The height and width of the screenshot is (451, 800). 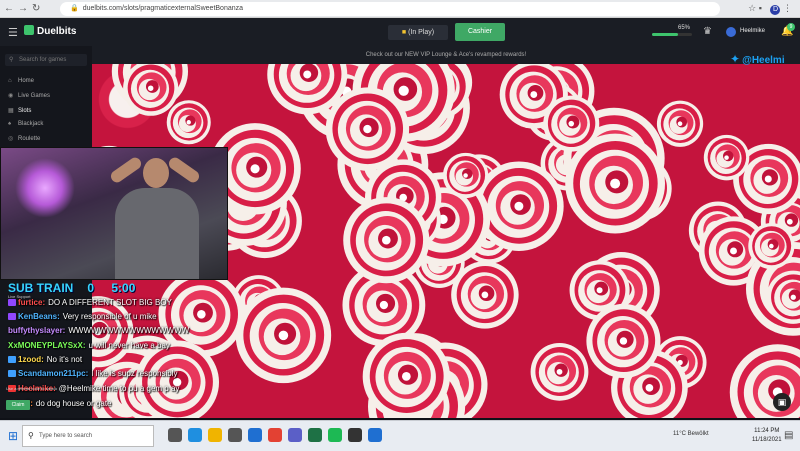 I want to click on sidebar-item-blackjack: ♠ Blackjack, so click(x=25, y=124).